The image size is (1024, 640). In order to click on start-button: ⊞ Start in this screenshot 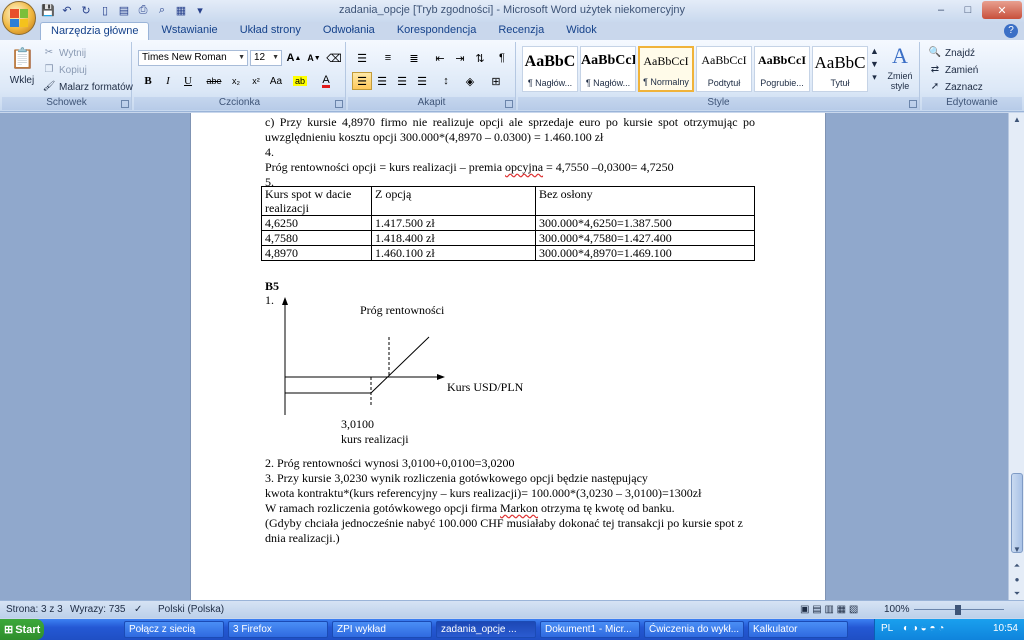, I will do `click(22, 629)`.